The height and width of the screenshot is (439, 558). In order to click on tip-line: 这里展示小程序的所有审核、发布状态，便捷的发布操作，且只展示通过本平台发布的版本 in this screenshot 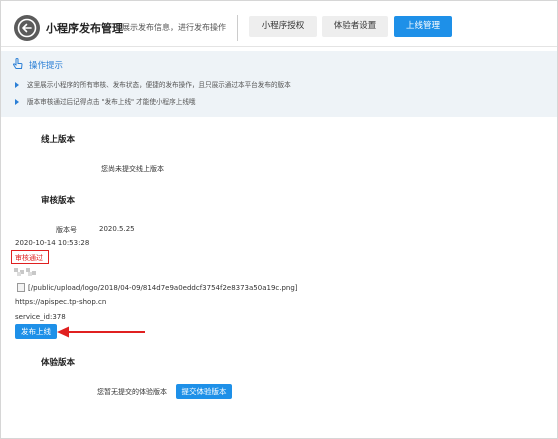, I will do `click(153, 84)`.